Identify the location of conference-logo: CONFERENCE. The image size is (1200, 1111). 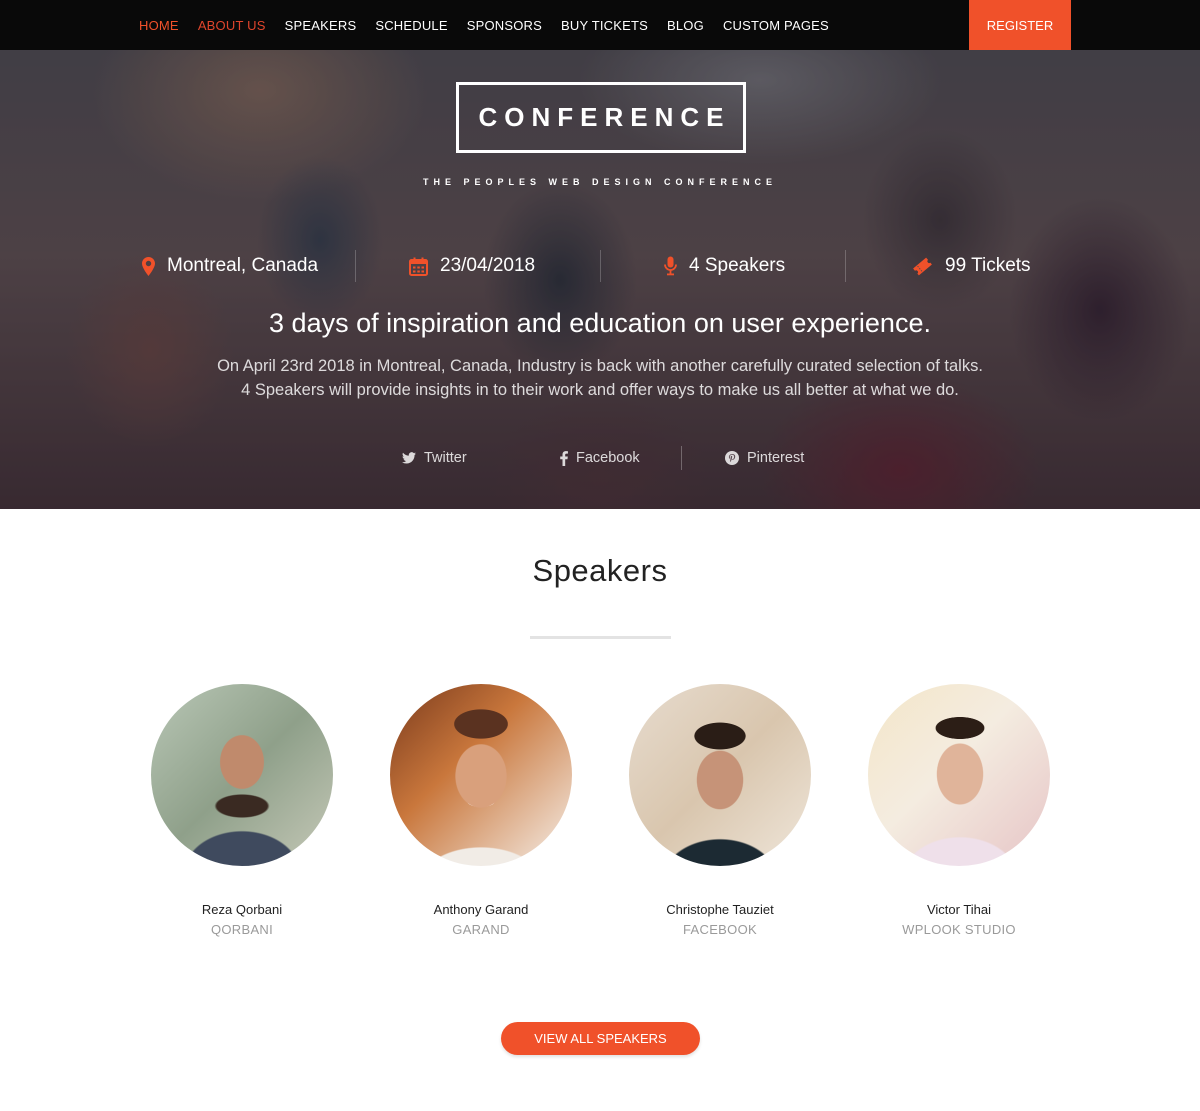
(601, 117).